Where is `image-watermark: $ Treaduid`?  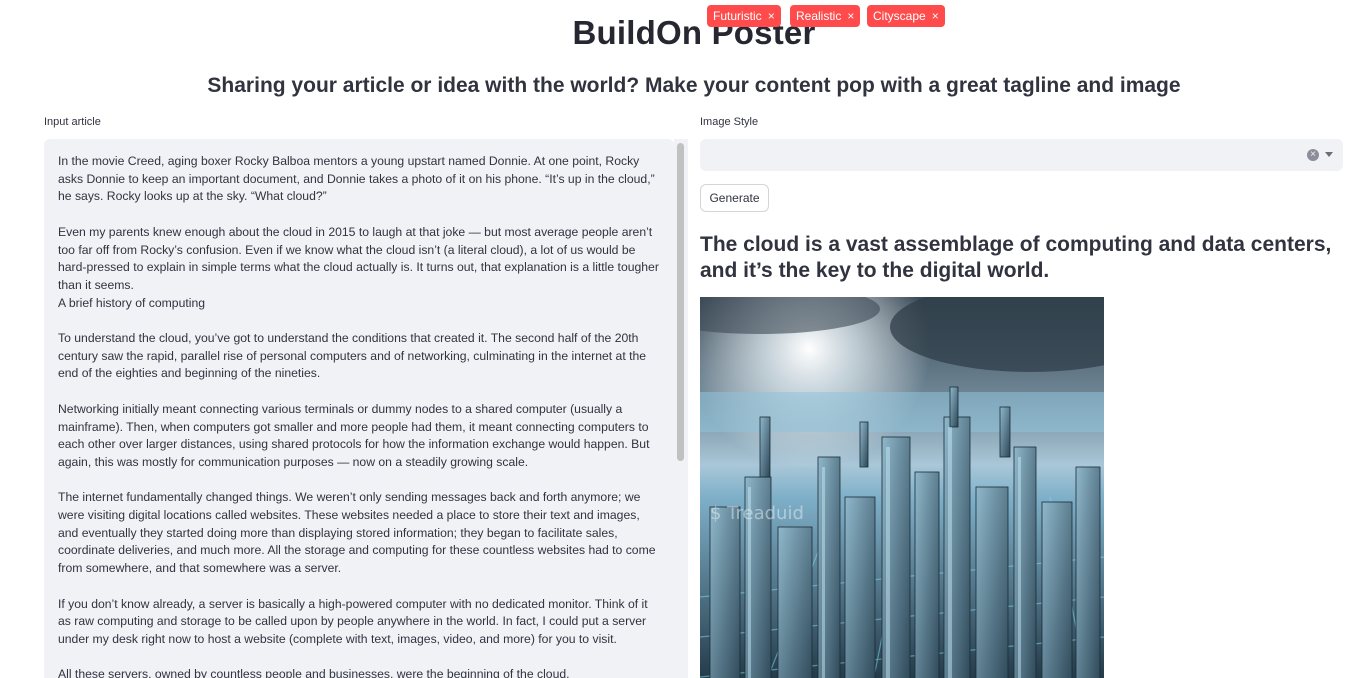
image-watermark: $ Treaduid is located at coordinates (757, 513).